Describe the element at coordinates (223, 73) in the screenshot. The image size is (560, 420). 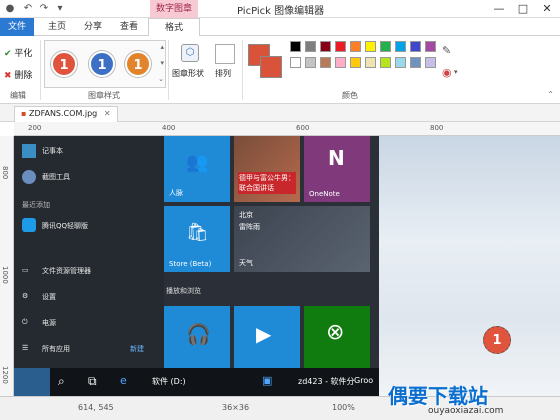
I see `arrange-label: 排列` at that location.